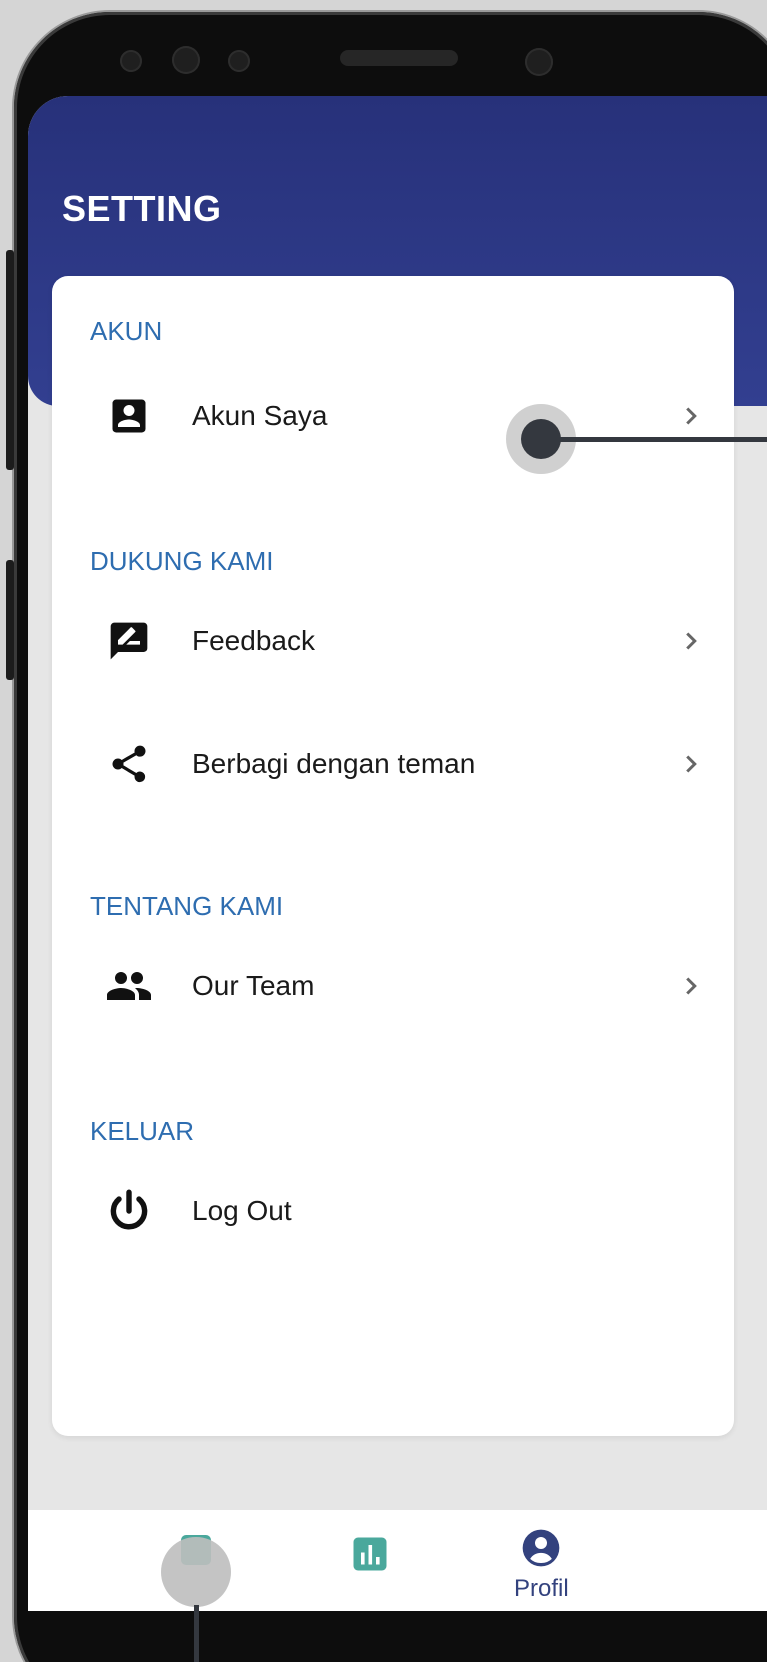 This screenshot has height=1662, width=767. What do you see at coordinates (142, 1131) in the screenshot?
I see `section-label-keluar: KELUAR` at bounding box center [142, 1131].